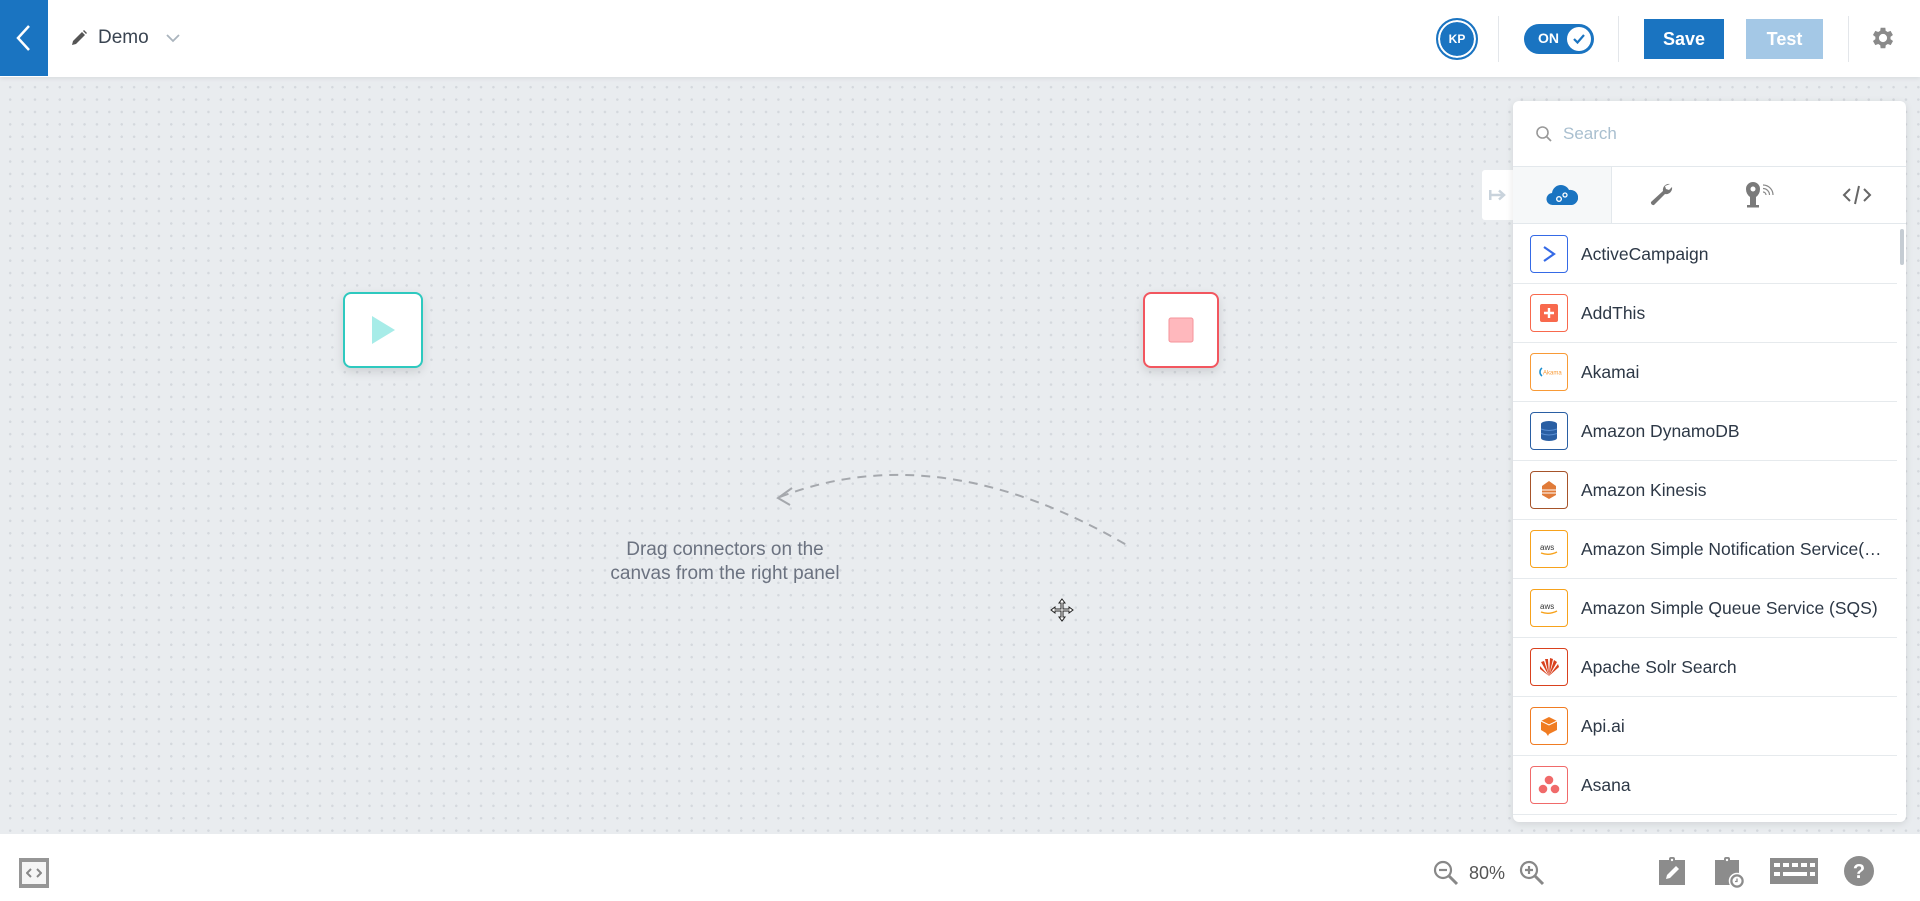 The width and height of the screenshot is (1920, 901). Describe the element at coordinates (1705, 726) in the screenshot. I see `list-item: Api.ai` at that location.